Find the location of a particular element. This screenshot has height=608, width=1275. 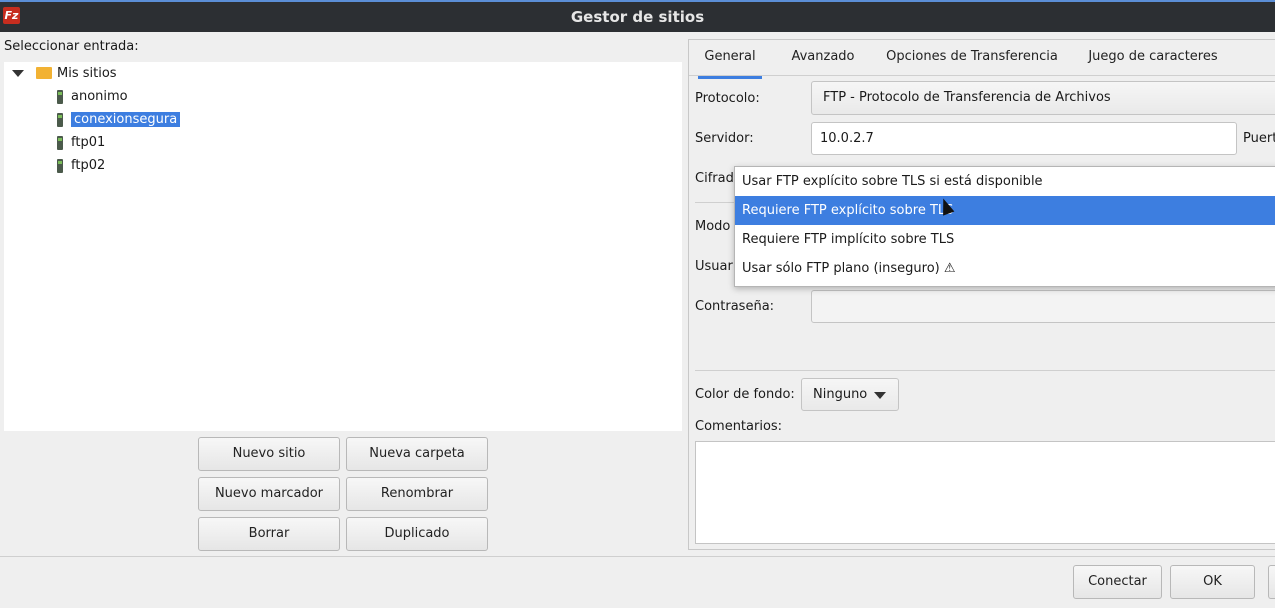

tree-item-ftp01: ftp01 is located at coordinates (81, 143).